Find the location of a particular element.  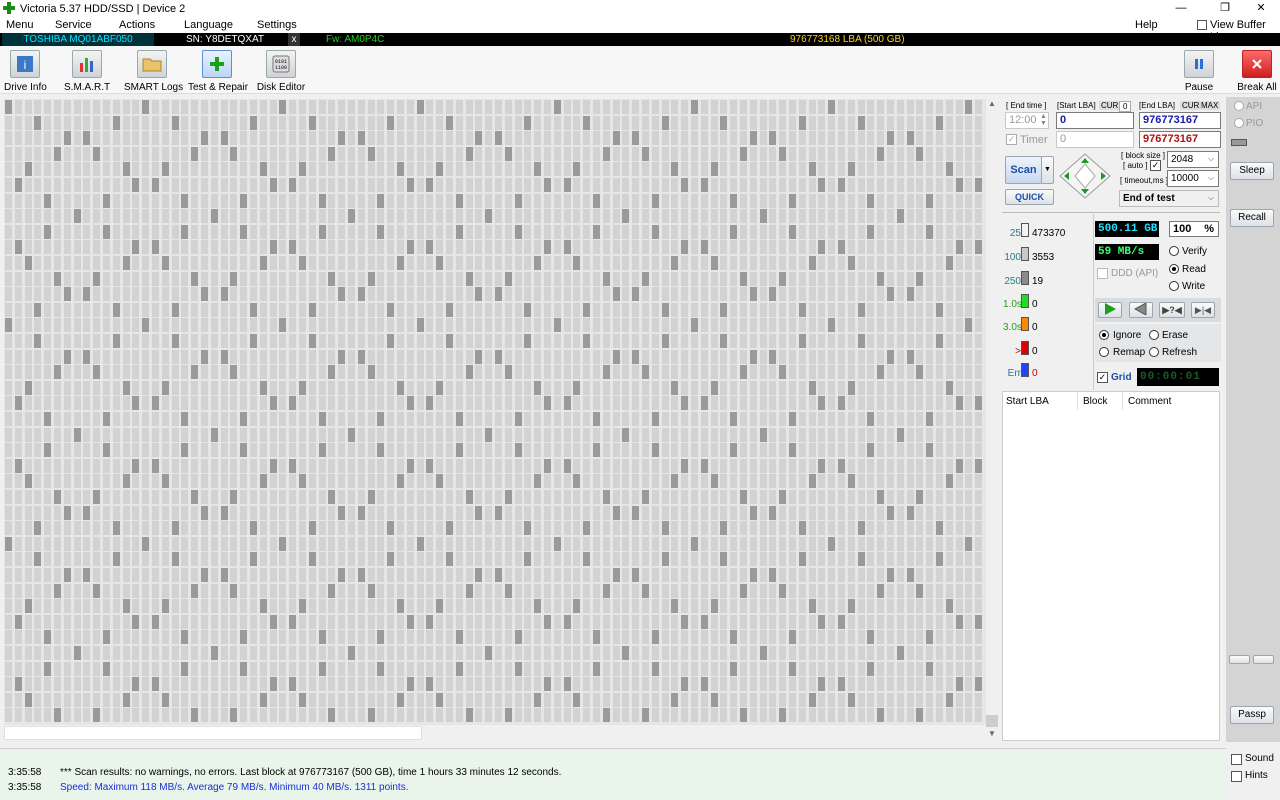

timeout-chevron-down-icon: ⌵ is located at coordinates (1211, 178).